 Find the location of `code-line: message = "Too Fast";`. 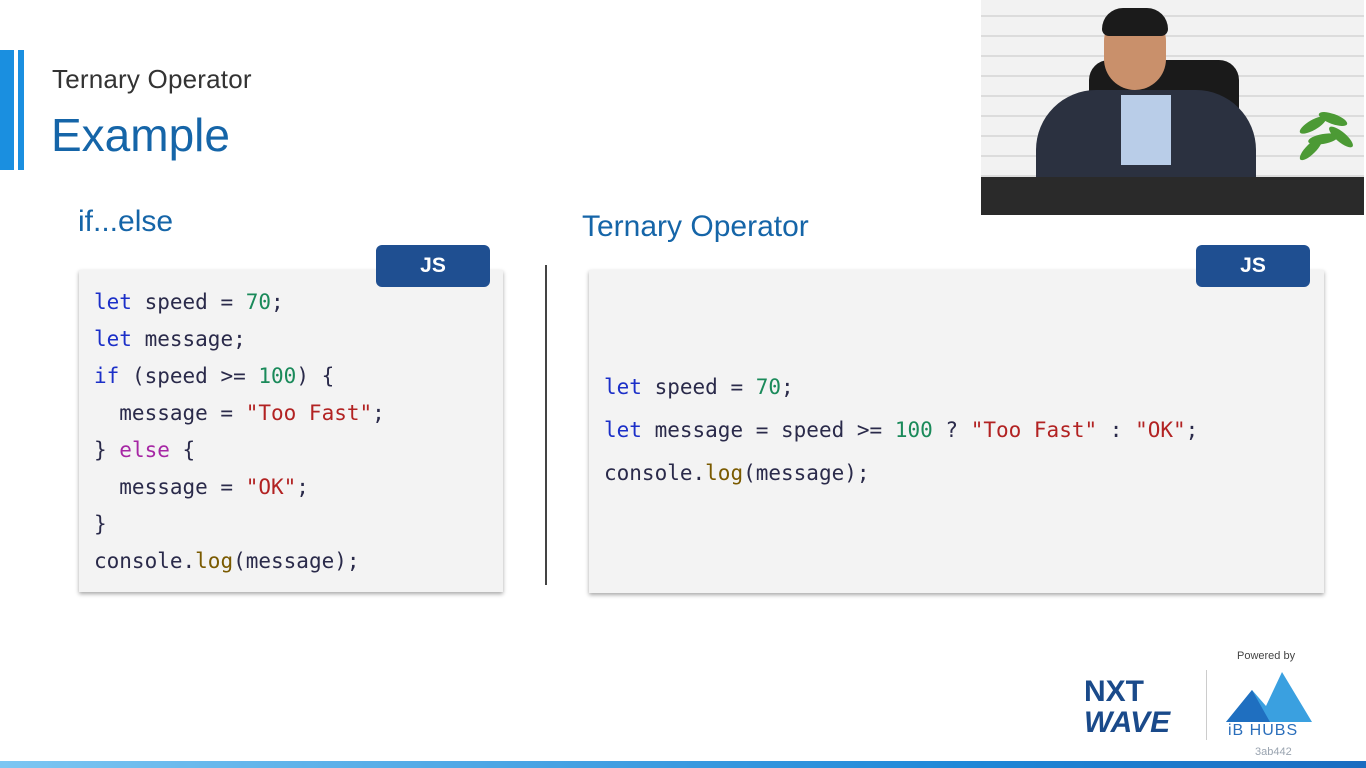

code-line: message = "Too Fast"; is located at coordinates (239, 413).